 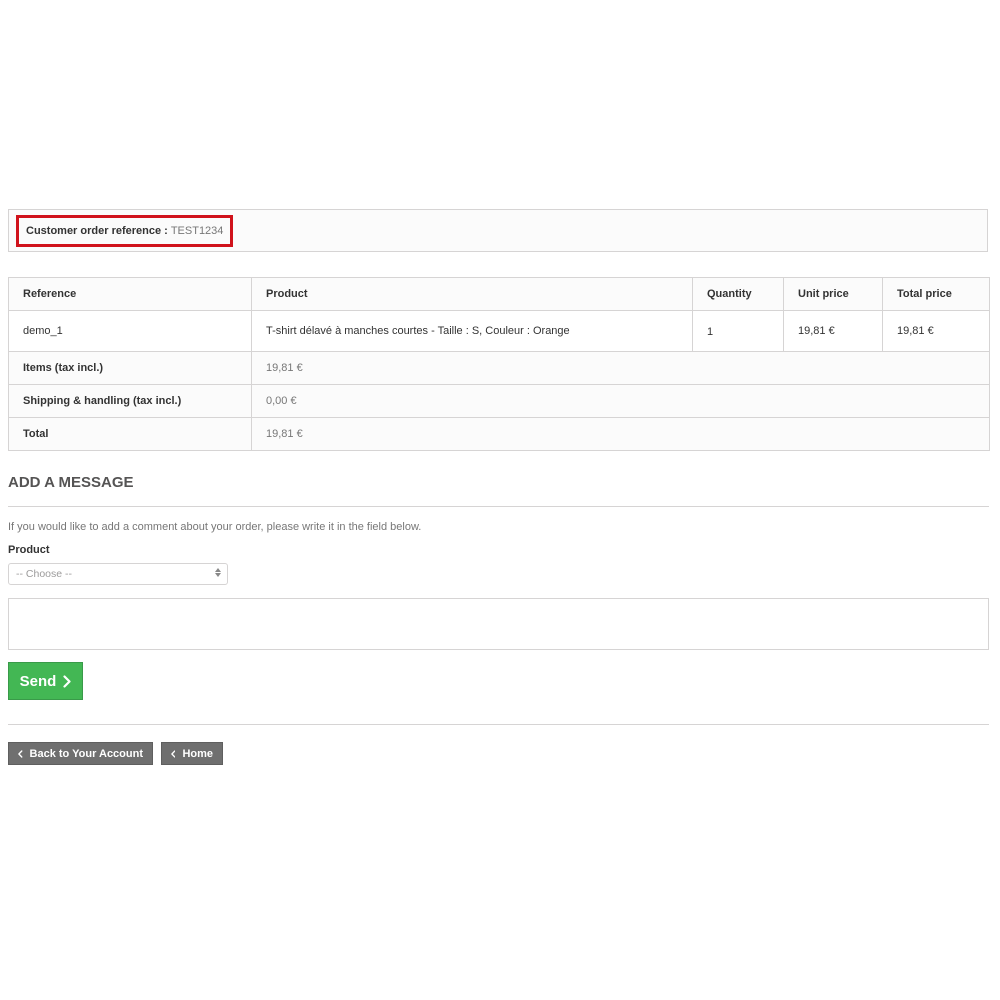 I want to click on section-divider, so click(x=498, y=506).